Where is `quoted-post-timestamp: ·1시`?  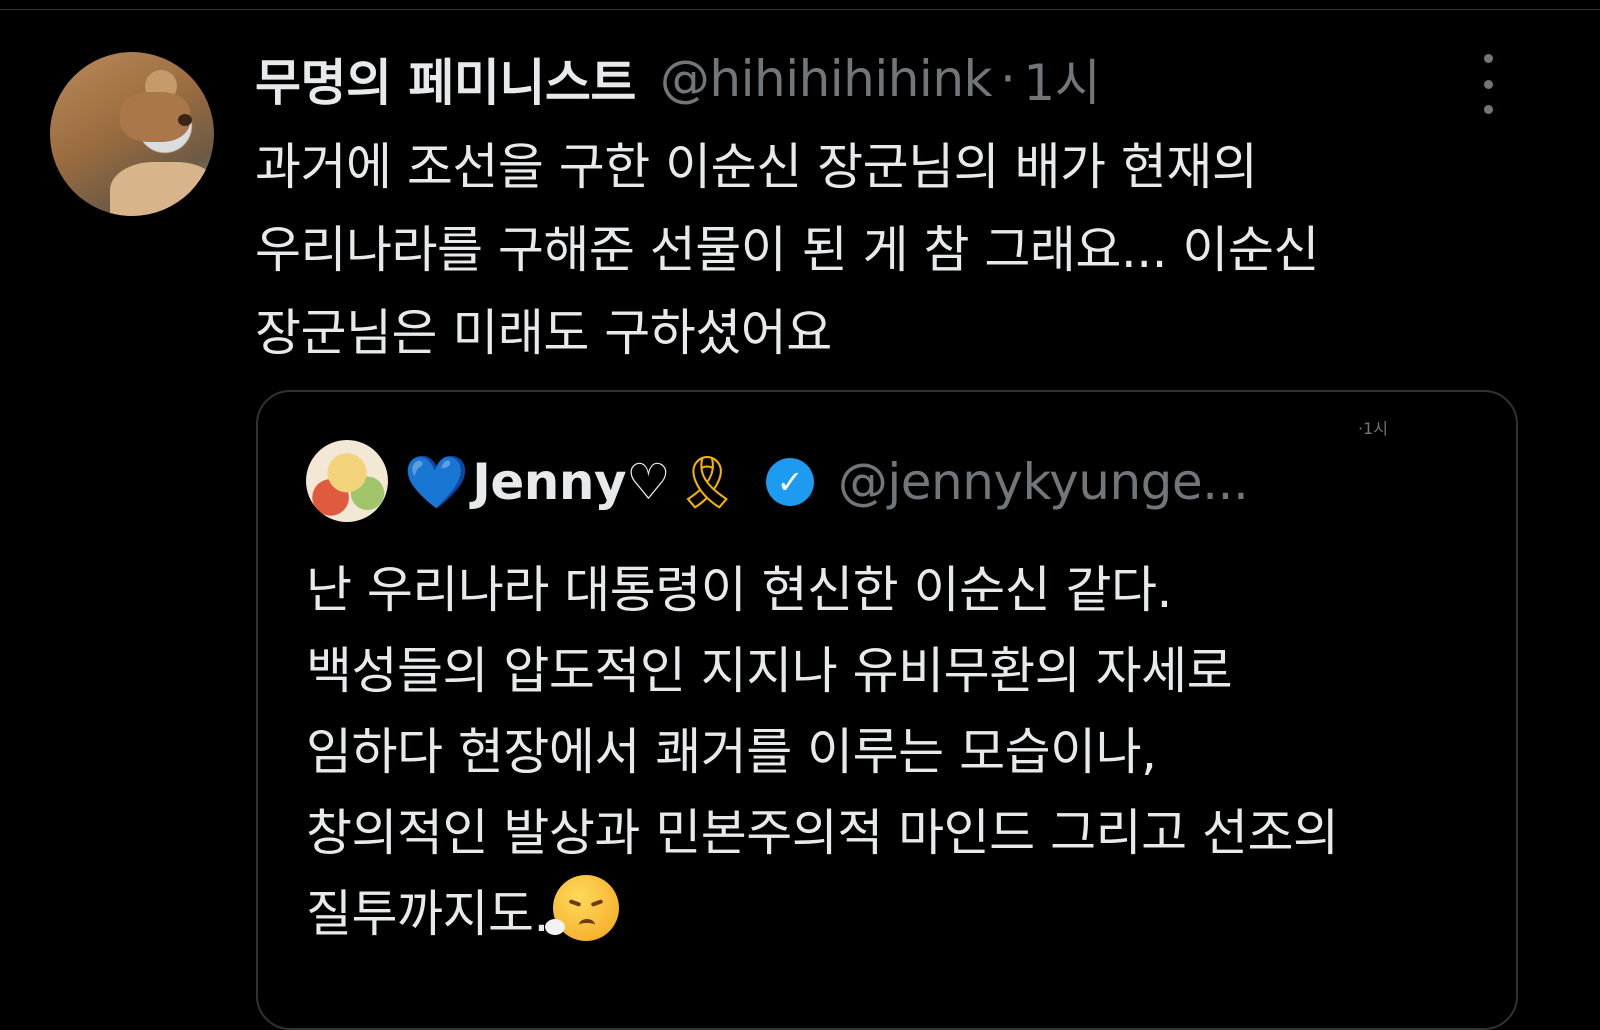
quoted-post-timestamp: ·1시 is located at coordinates (1373, 427).